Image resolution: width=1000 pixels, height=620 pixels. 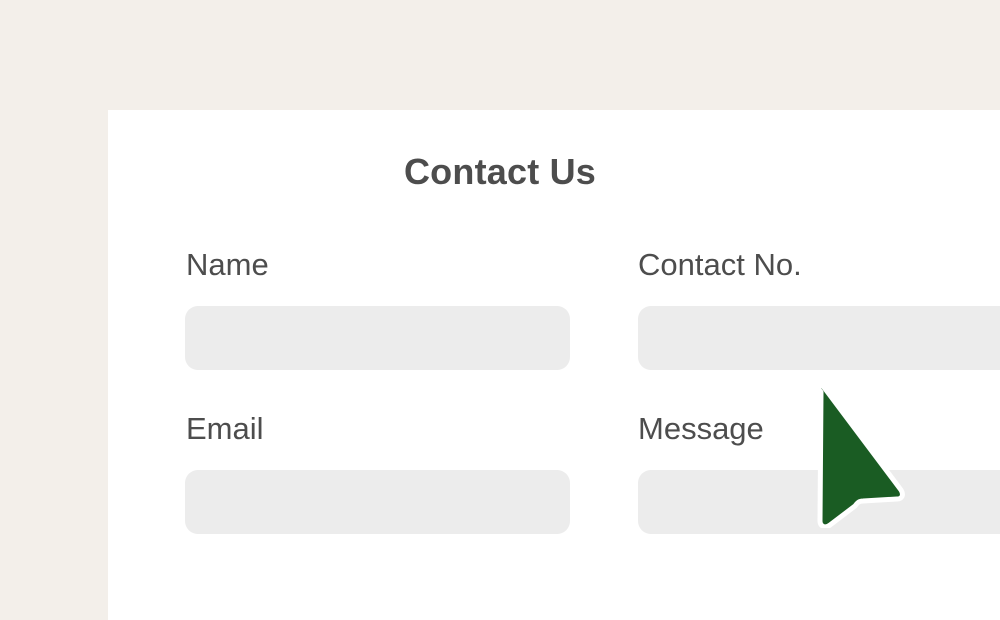 I want to click on message-input, so click(x=819, y=502).